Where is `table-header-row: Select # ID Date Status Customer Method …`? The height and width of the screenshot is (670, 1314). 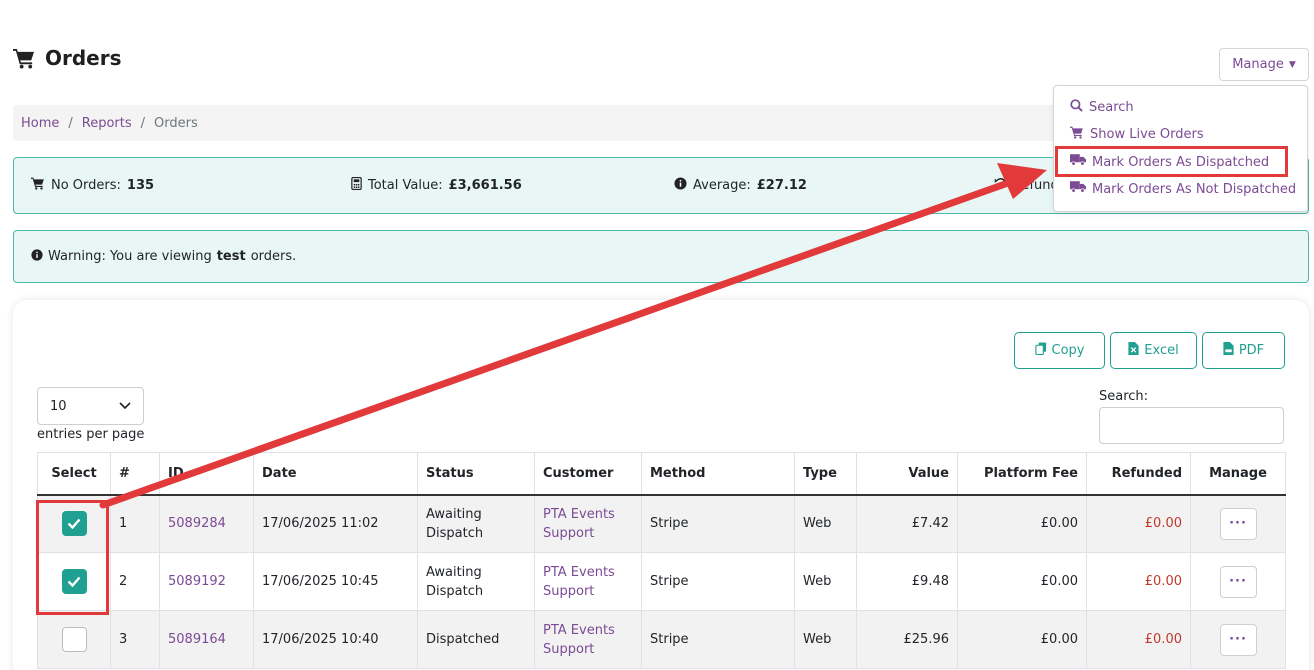
table-header-row: Select # ID Date Status Customer Method … is located at coordinates (661, 474).